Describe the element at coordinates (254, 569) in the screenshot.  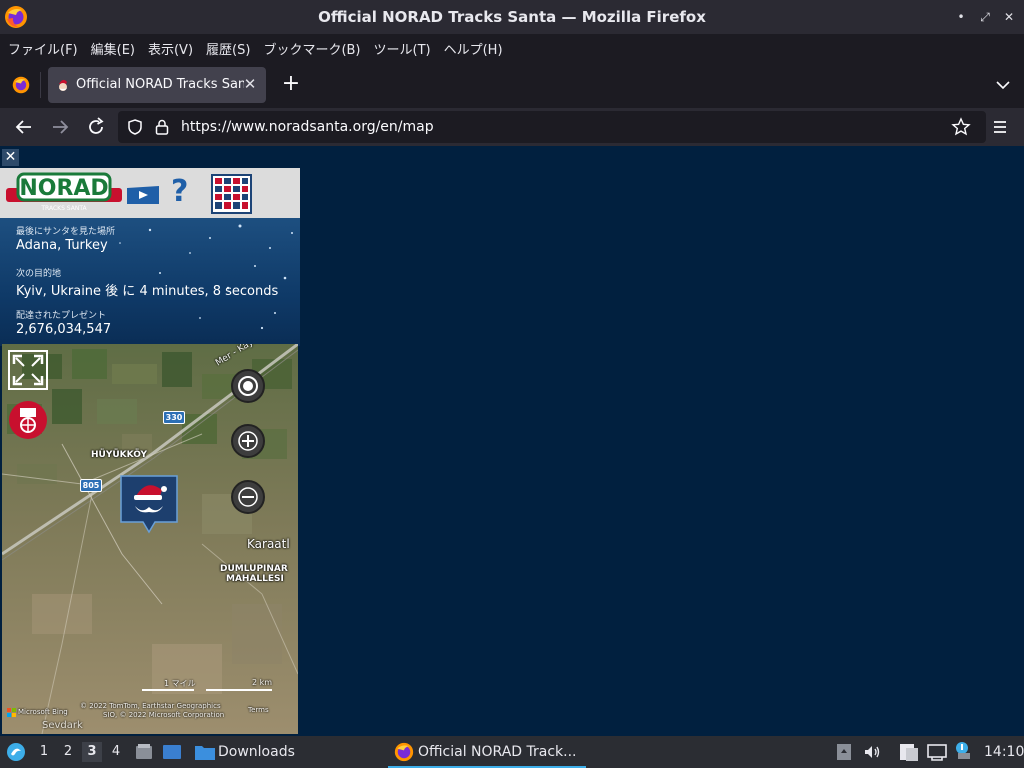
I see `place-dumlupinar: DUMLUPINAR` at that location.